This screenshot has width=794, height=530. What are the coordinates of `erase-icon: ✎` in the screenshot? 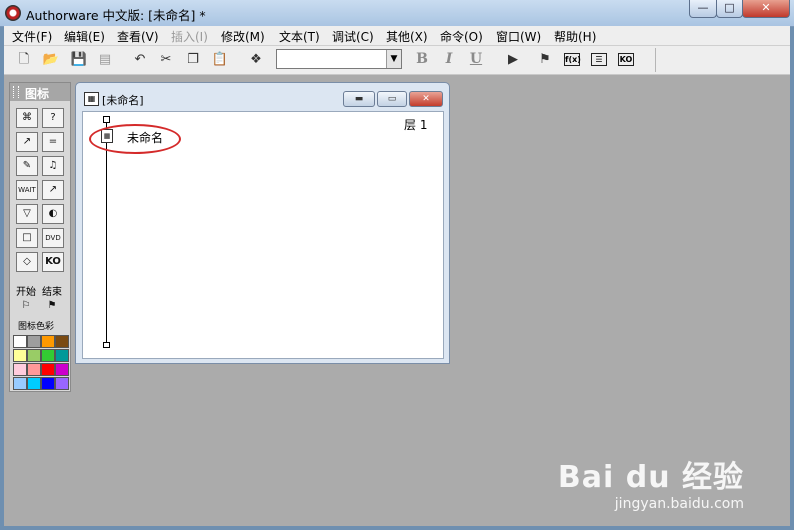 It's located at (27, 166).